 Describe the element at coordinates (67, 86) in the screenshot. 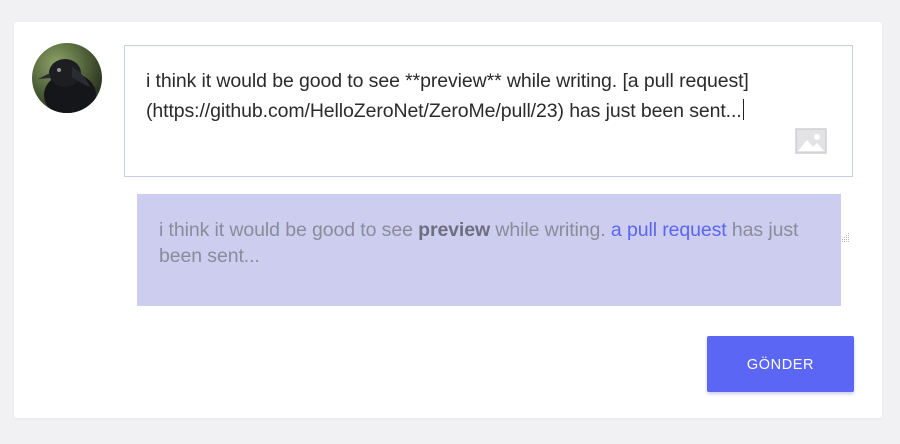

I see `crow-avatar-image` at that location.